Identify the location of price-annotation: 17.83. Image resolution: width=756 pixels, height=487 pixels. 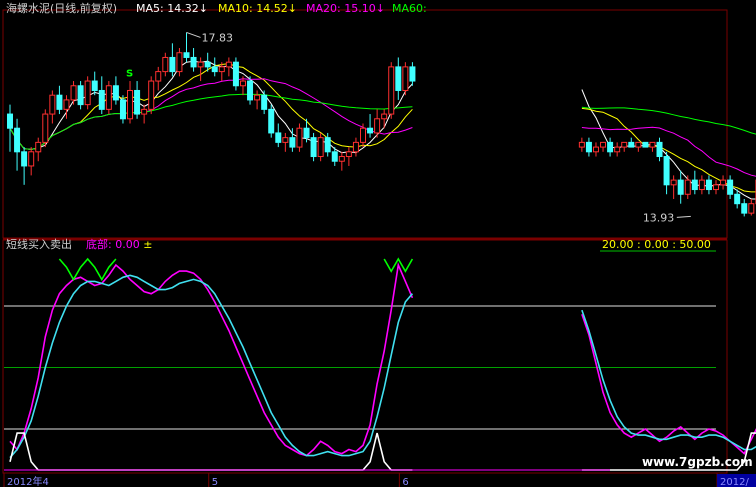
(218, 37).